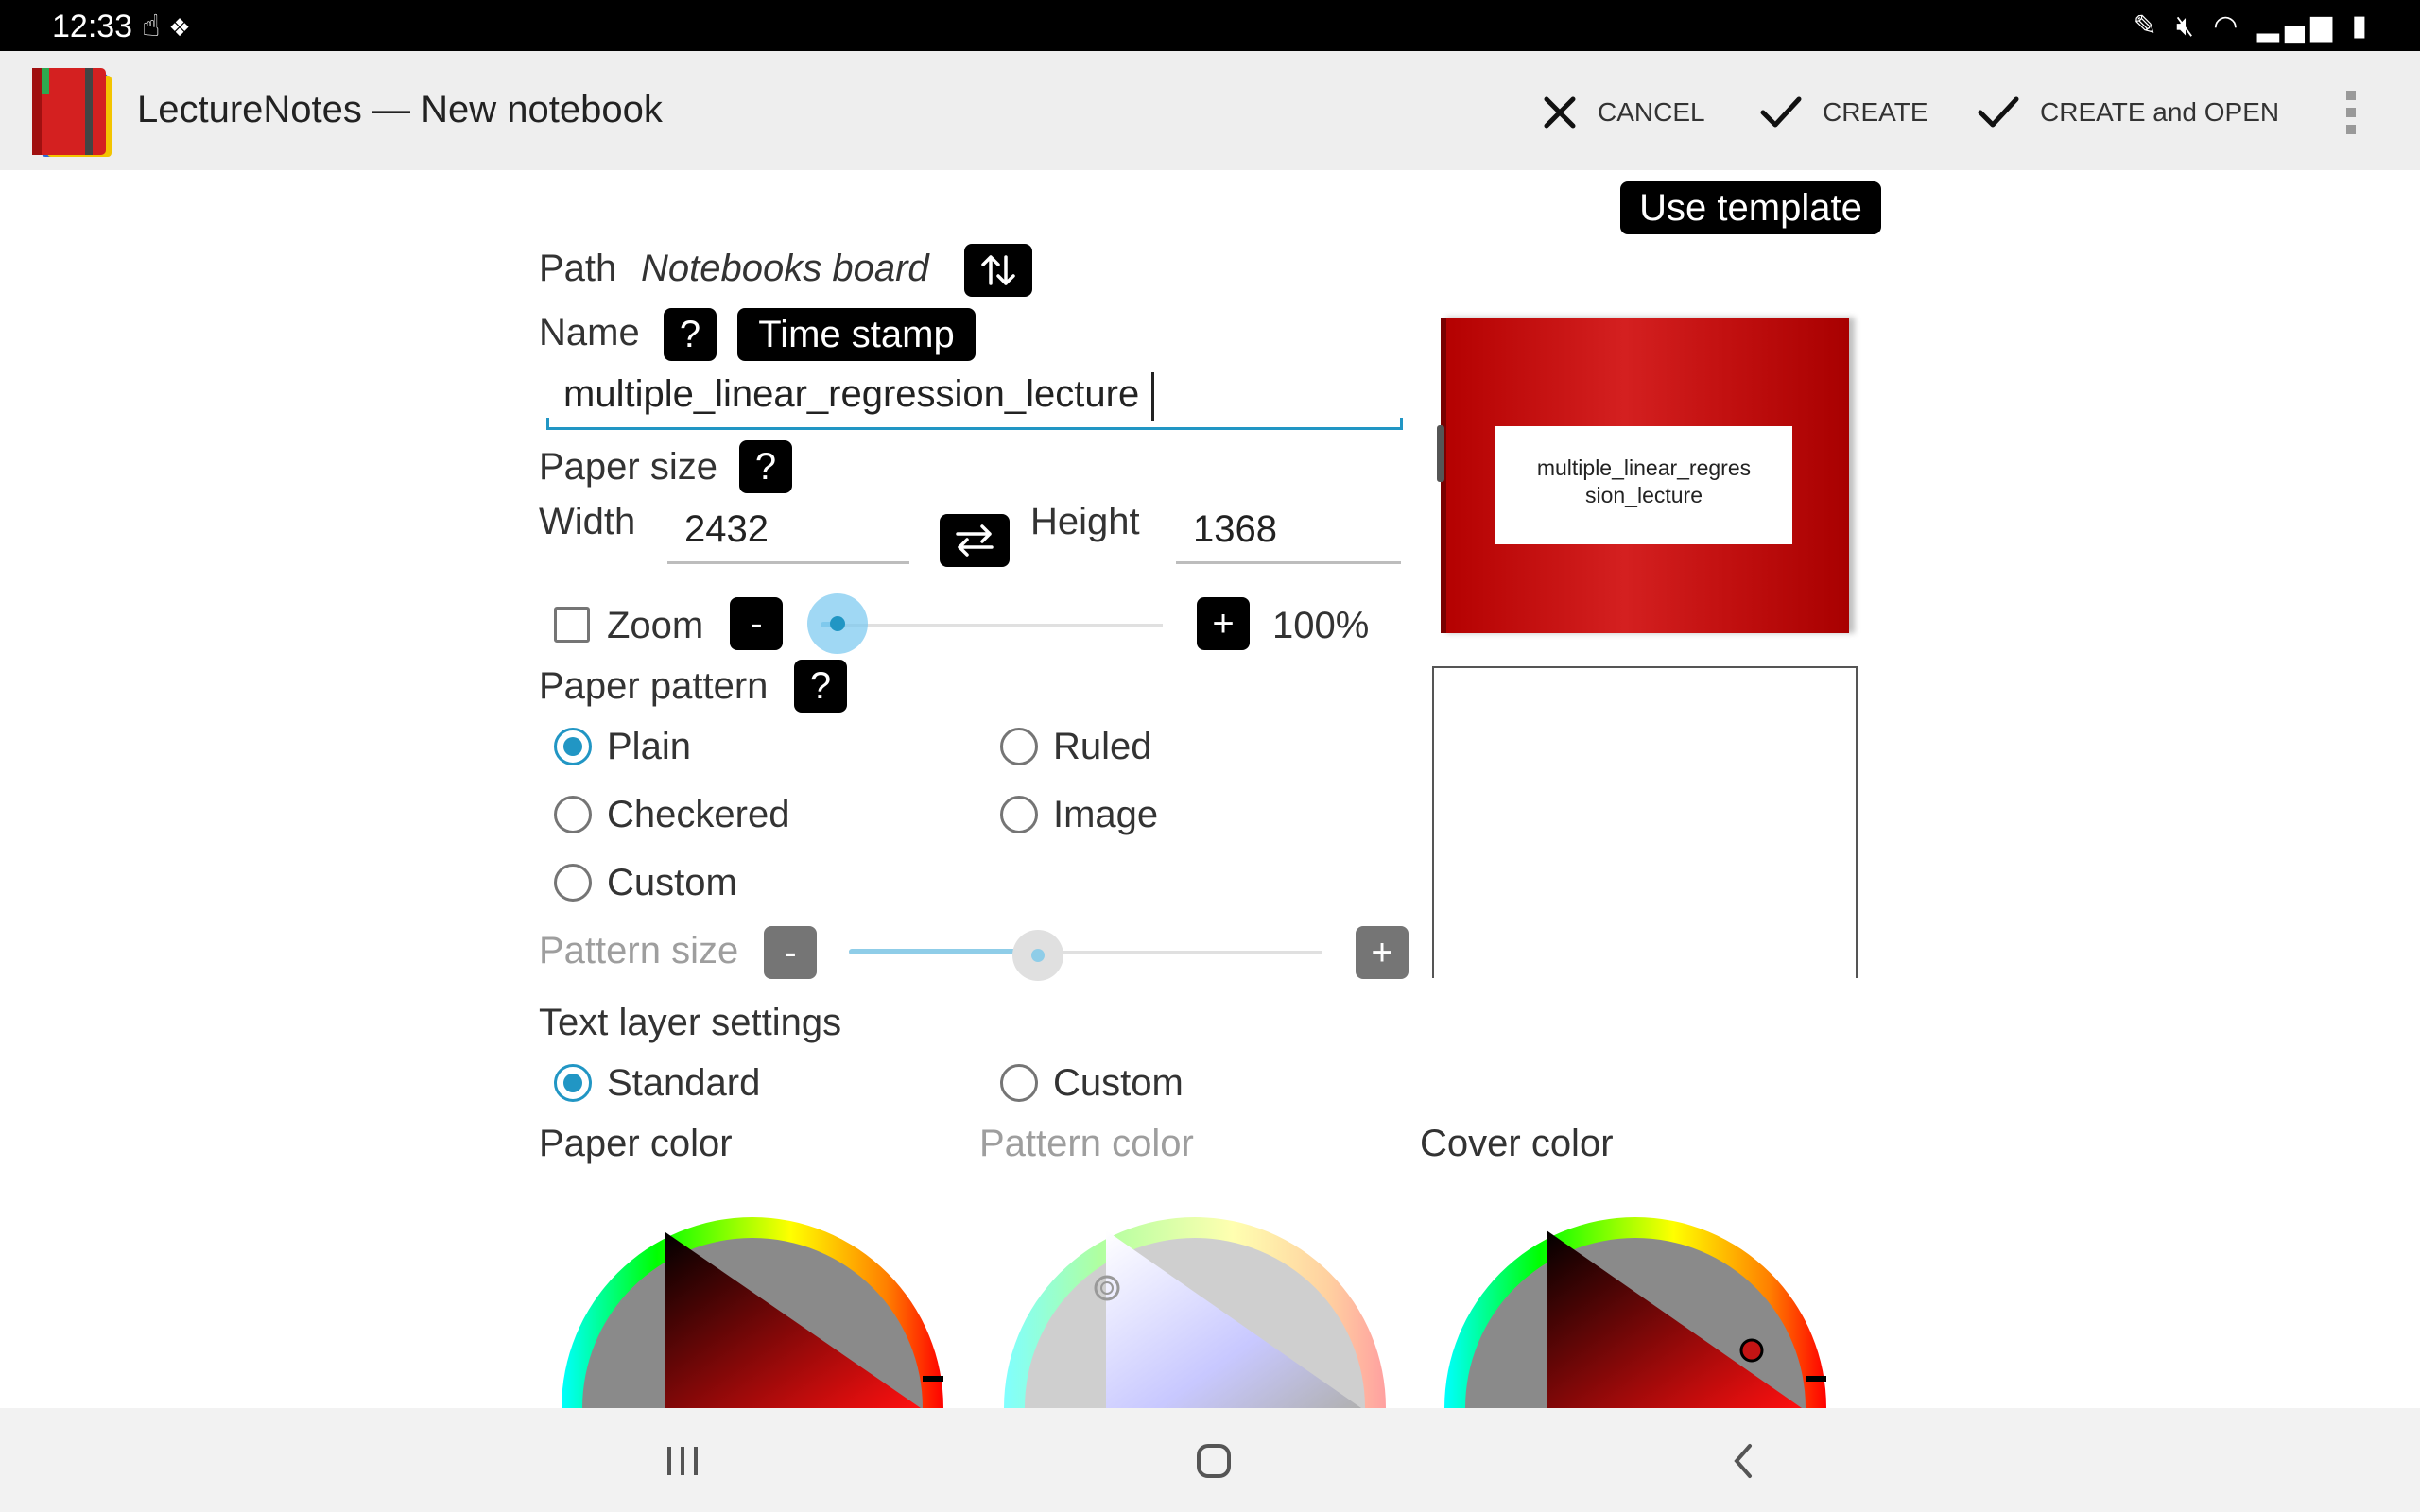  I want to click on pattern-image-radio, so click(1019, 814).